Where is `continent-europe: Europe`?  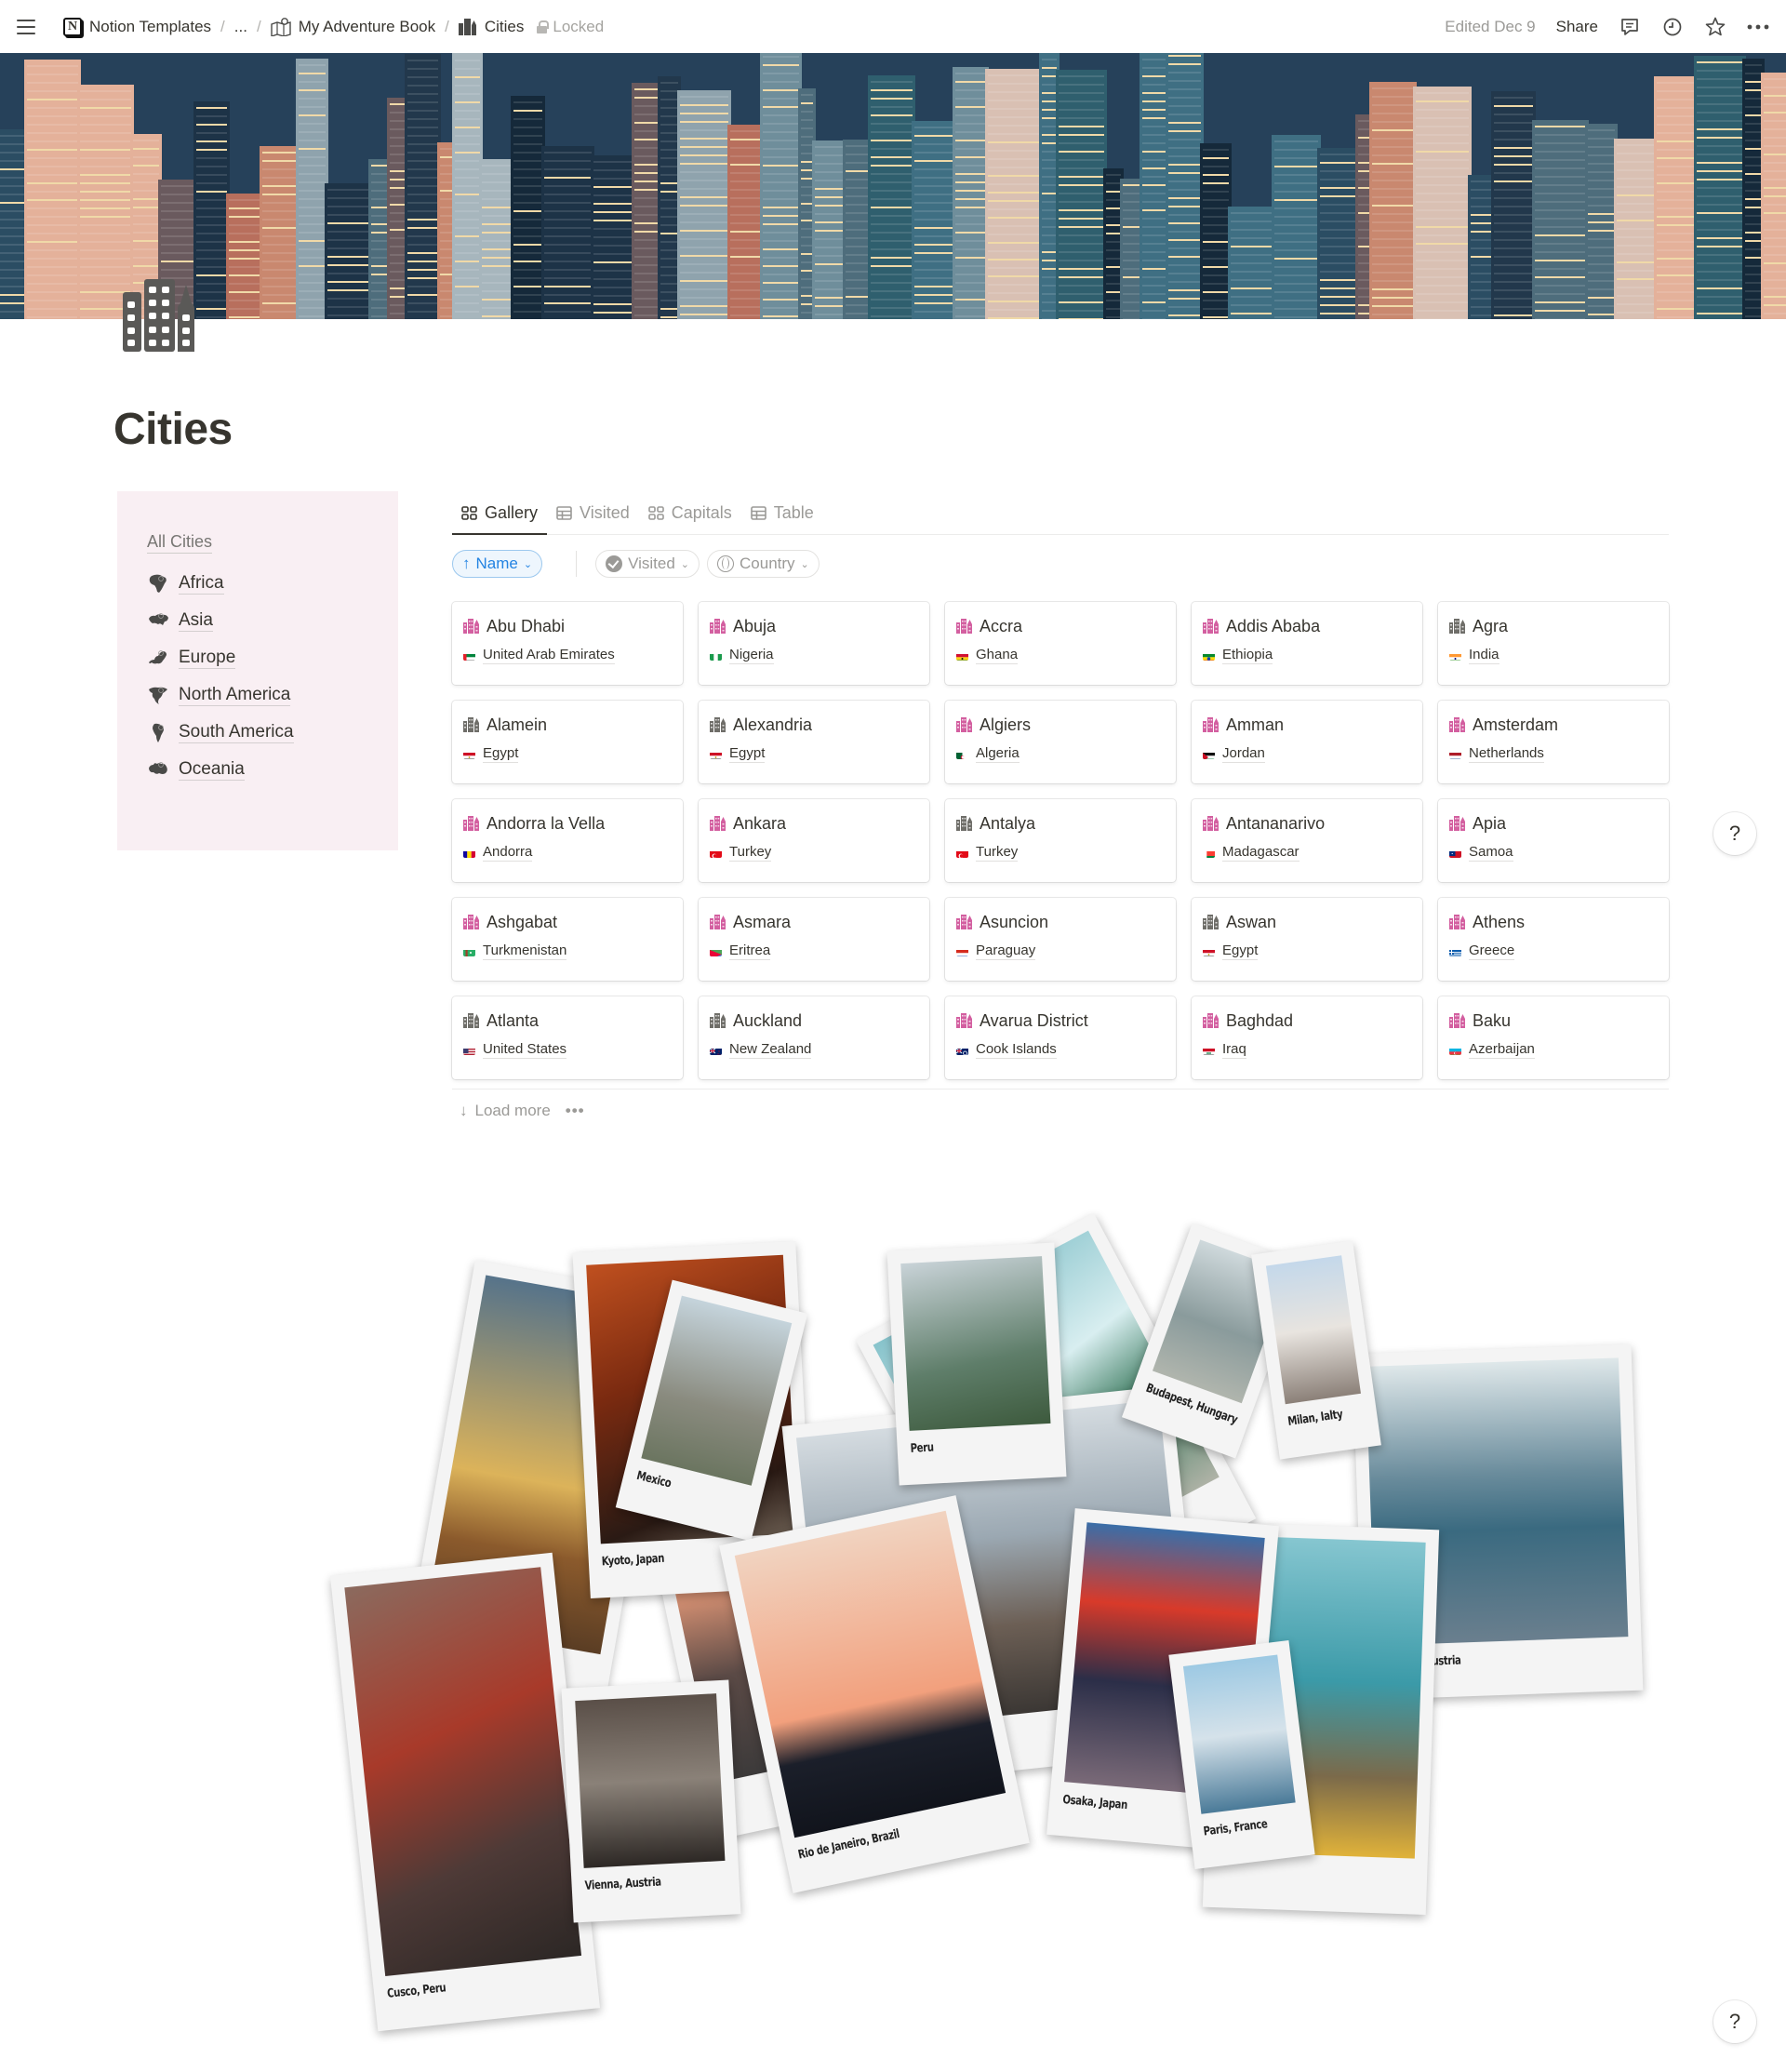
continent-europe: Europe is located at coordinates (272, 657).